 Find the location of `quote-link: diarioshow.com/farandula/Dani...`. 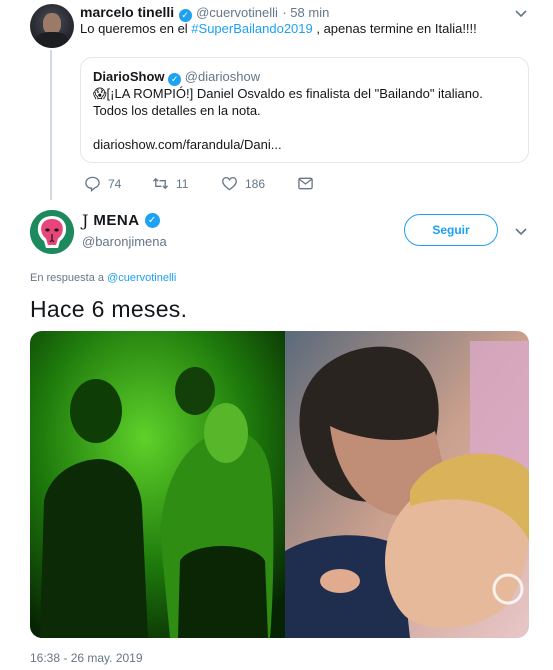

quote-link: diarioshow.com/farandula/Dani... is located at coordinates (187, 144).